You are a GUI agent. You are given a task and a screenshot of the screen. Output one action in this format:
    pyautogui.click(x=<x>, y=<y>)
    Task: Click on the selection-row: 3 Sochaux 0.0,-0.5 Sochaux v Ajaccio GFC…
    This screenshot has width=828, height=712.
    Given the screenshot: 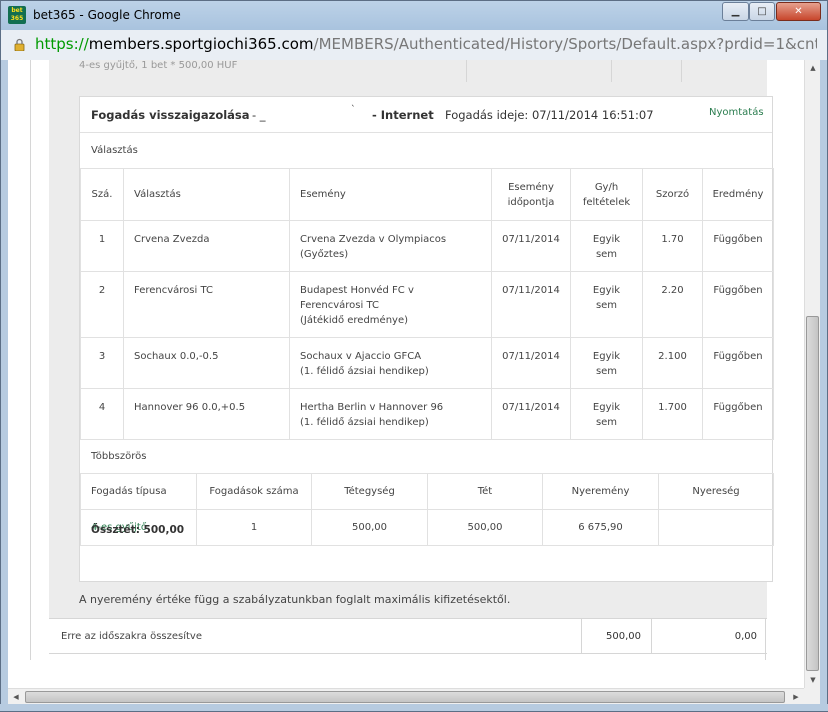 What is the action you would take?
    pyautogui.click(x=427, y=363)
    